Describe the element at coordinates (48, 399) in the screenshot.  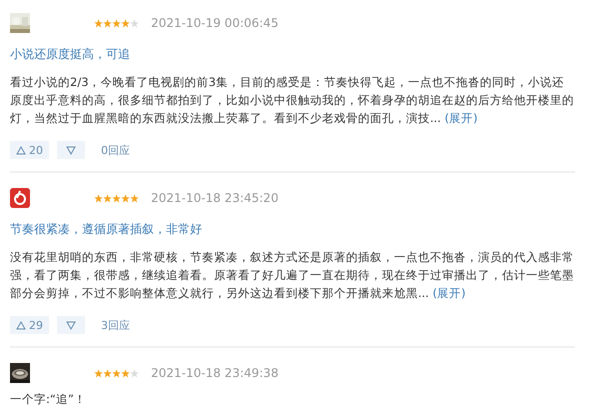
I see `review-text: 一个字:“追”！` at that location.